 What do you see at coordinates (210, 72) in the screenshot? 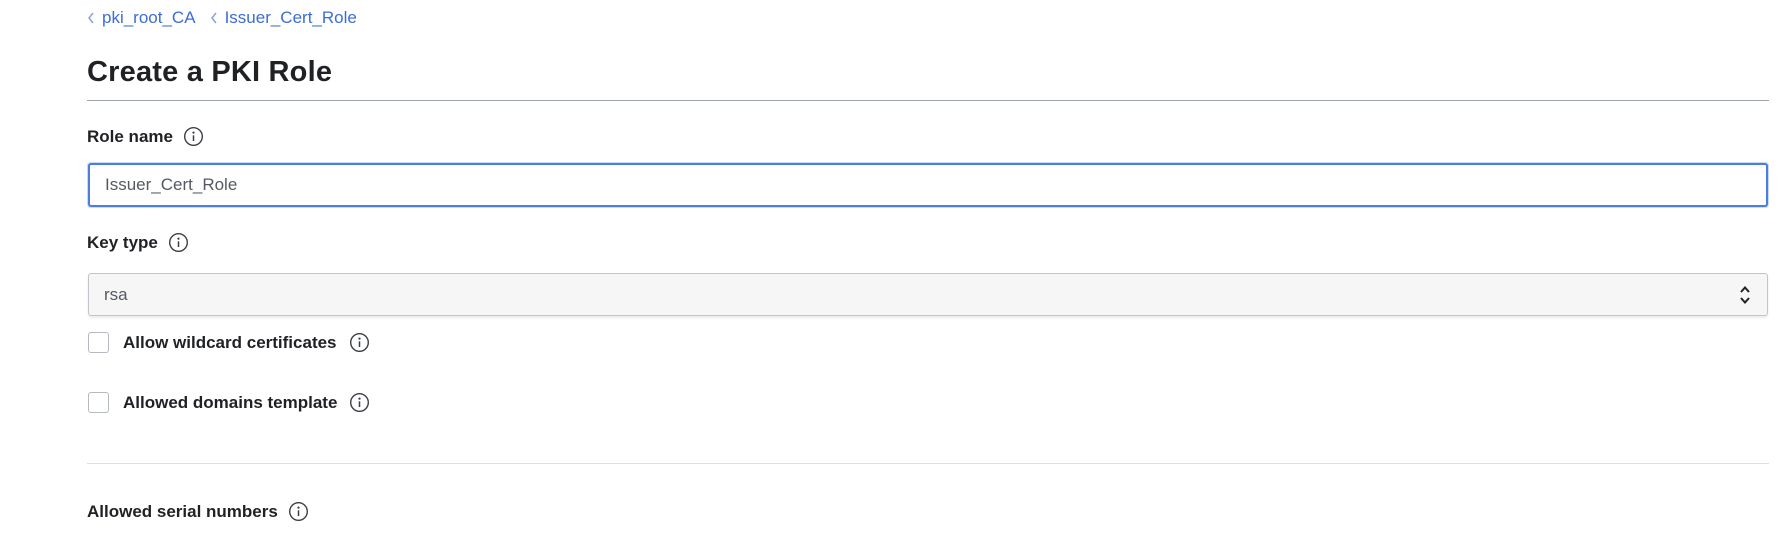
I see `page-title: Create a PKI Role` at bounding box center [210, 72].